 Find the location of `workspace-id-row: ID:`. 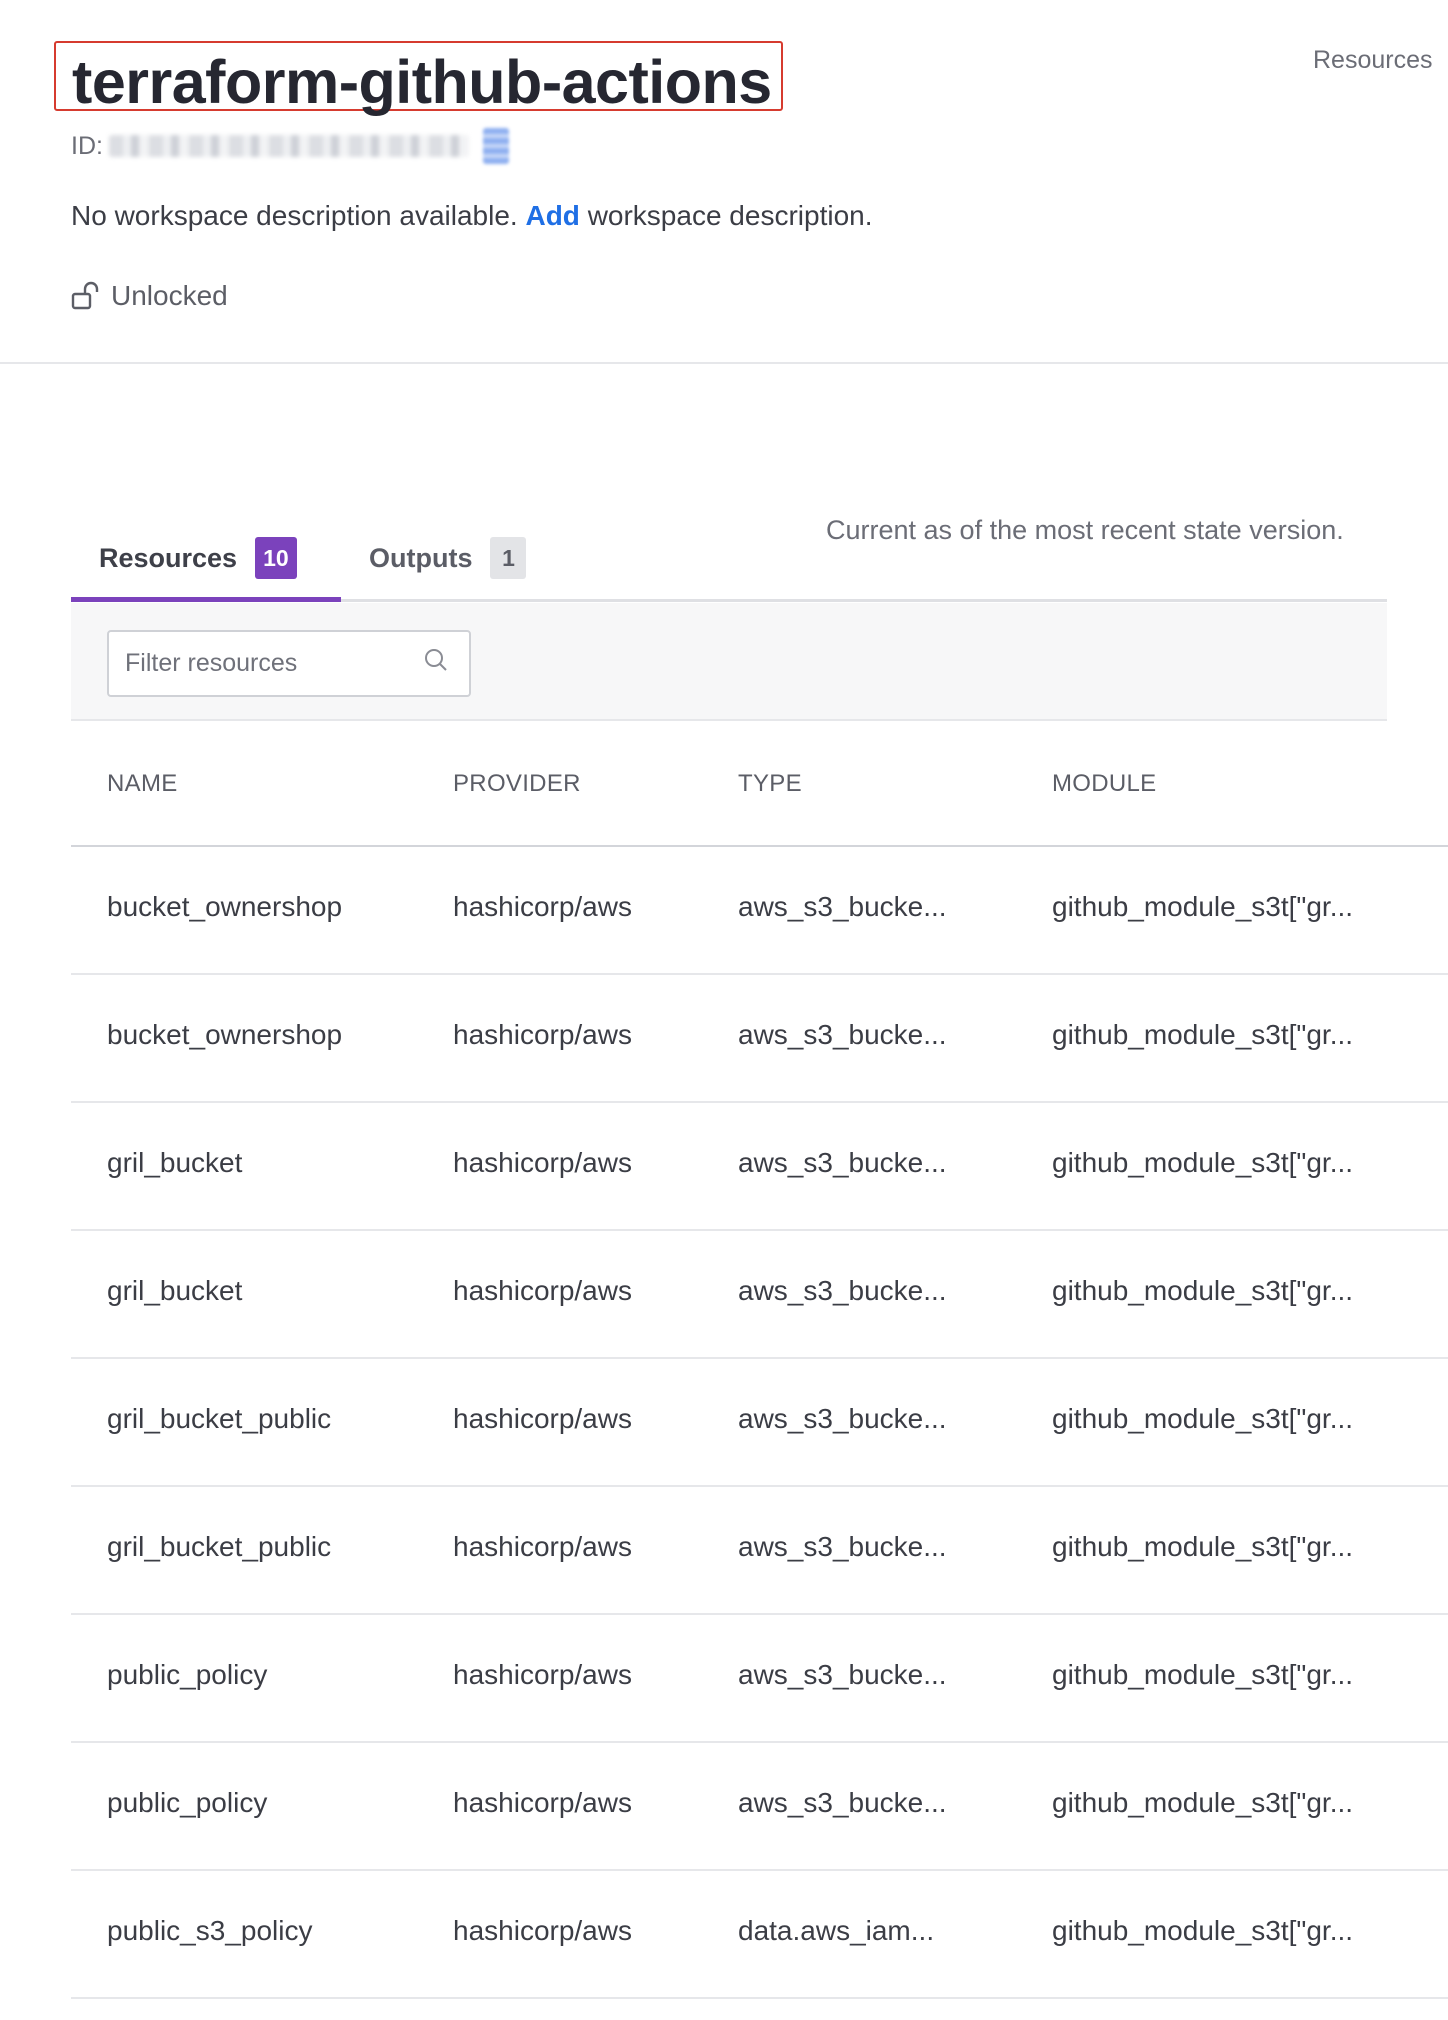

workspace-id-row: ID: is located at coordinates (290, 146).